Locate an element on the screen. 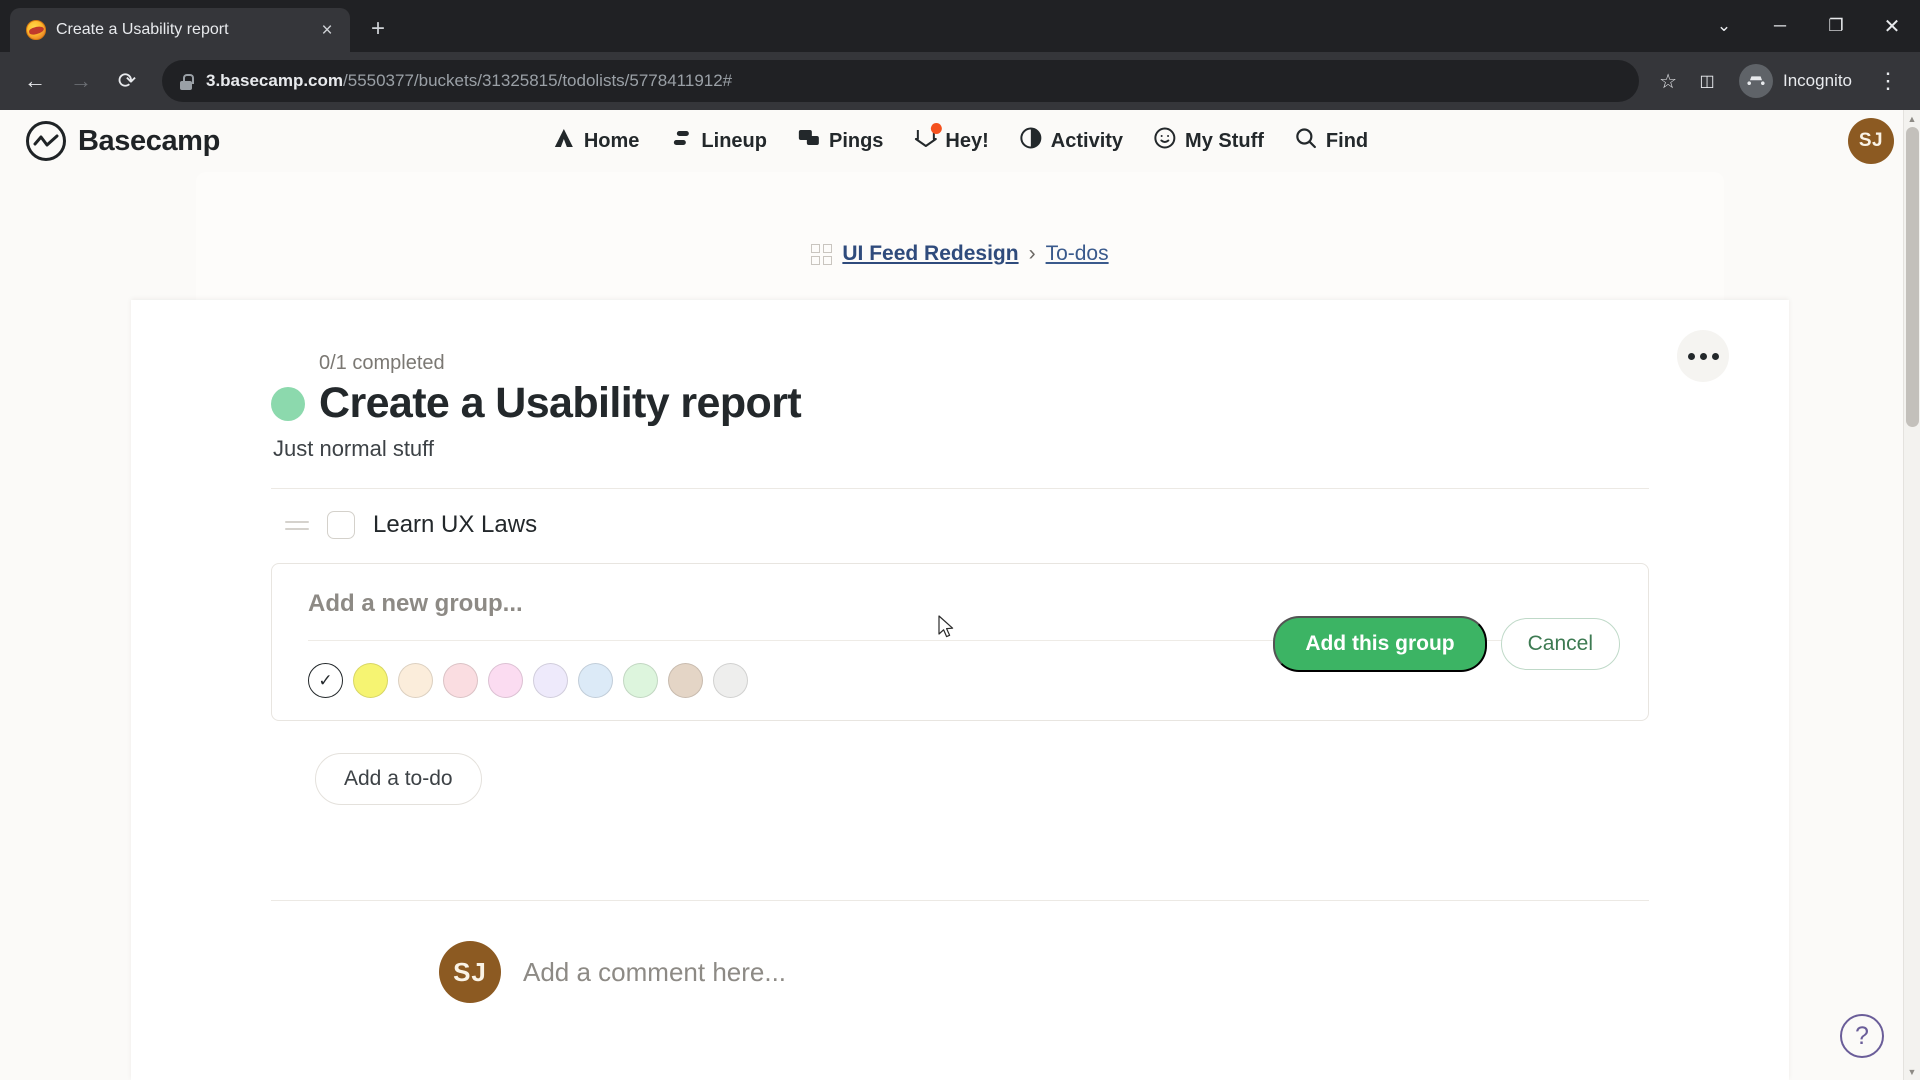 The height and width of the screenshot is (1080, 1920). nav-item-pings: Pings is located at coordinates (840, 141).